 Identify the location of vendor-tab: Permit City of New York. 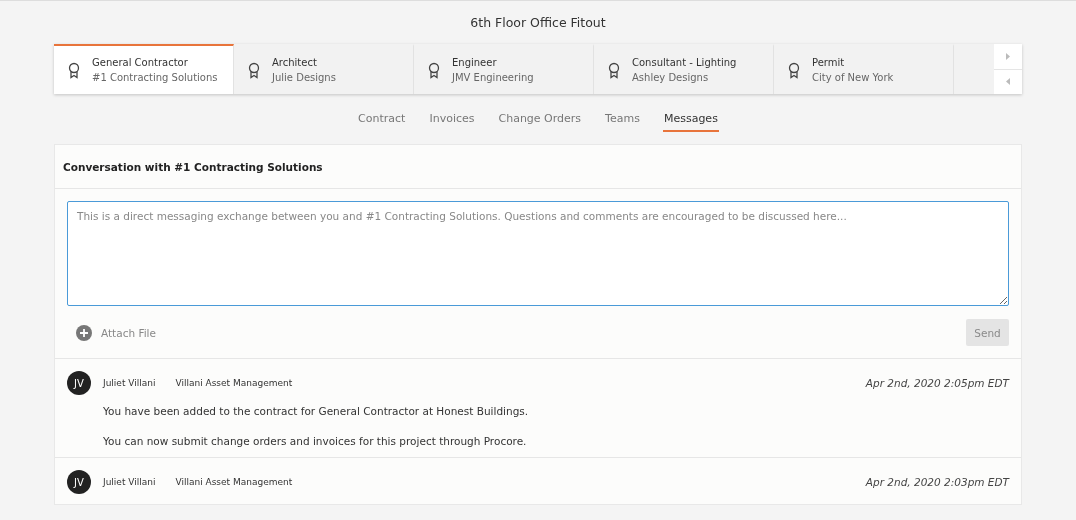
(864, 69).